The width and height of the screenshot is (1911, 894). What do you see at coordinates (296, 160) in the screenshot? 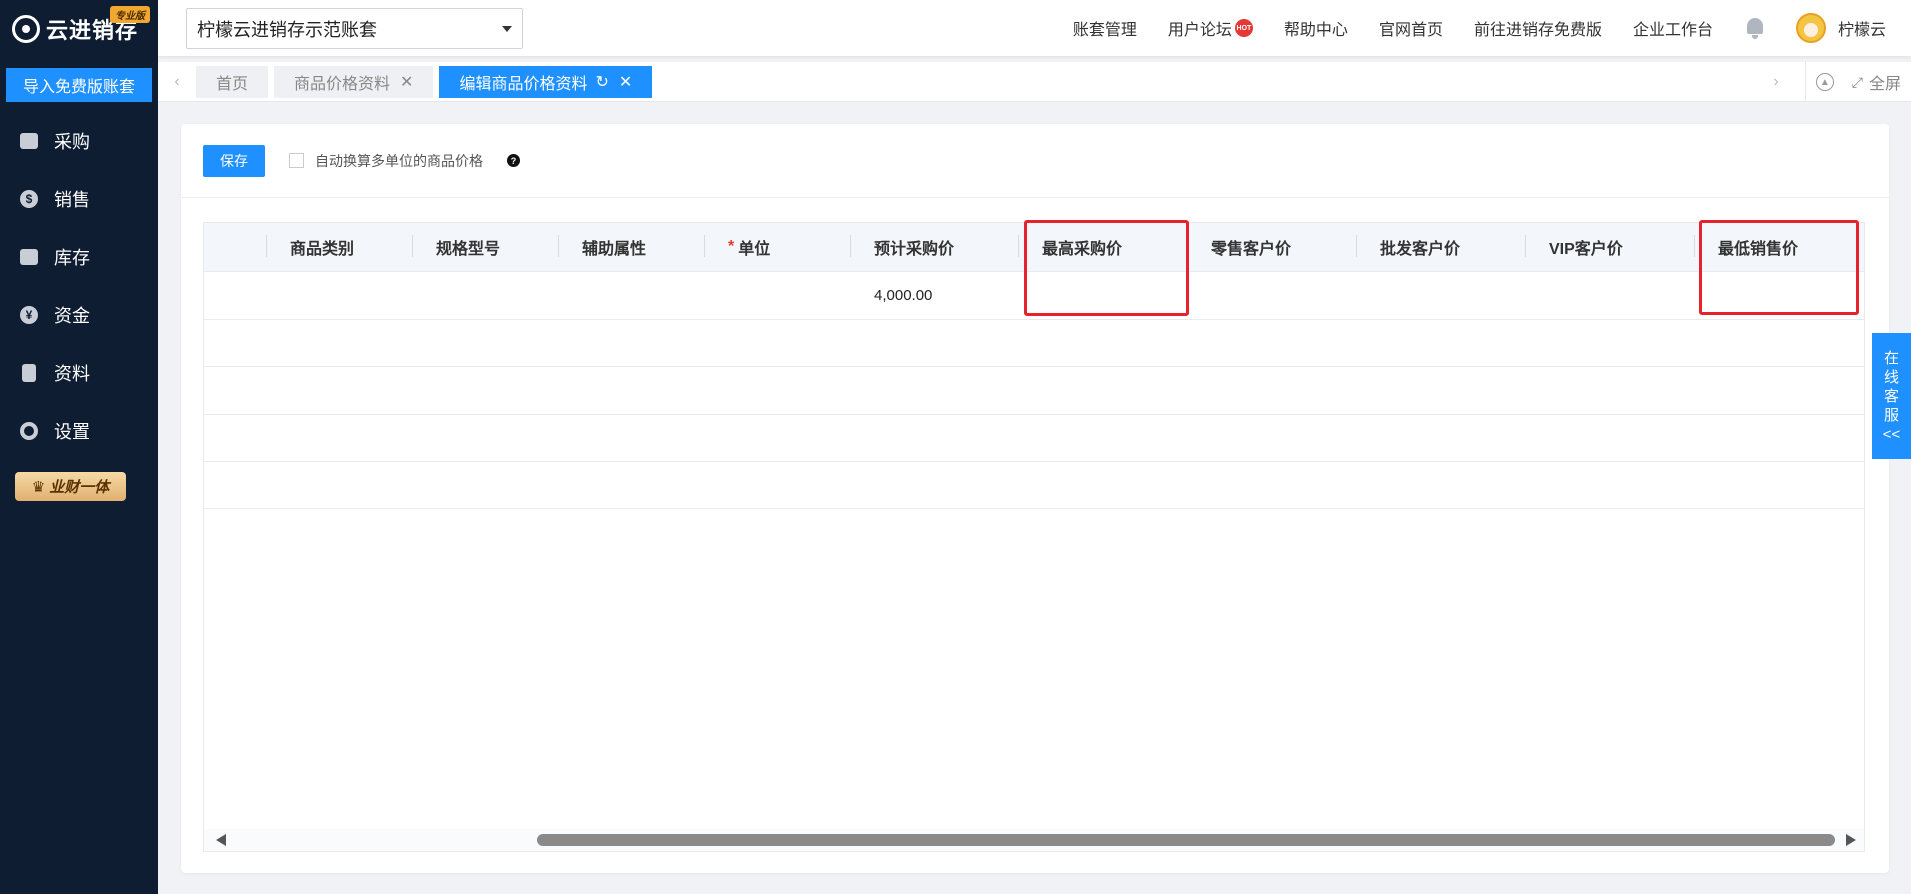
I see `auto-convert-checkbox` at bounding box center [296, 160].